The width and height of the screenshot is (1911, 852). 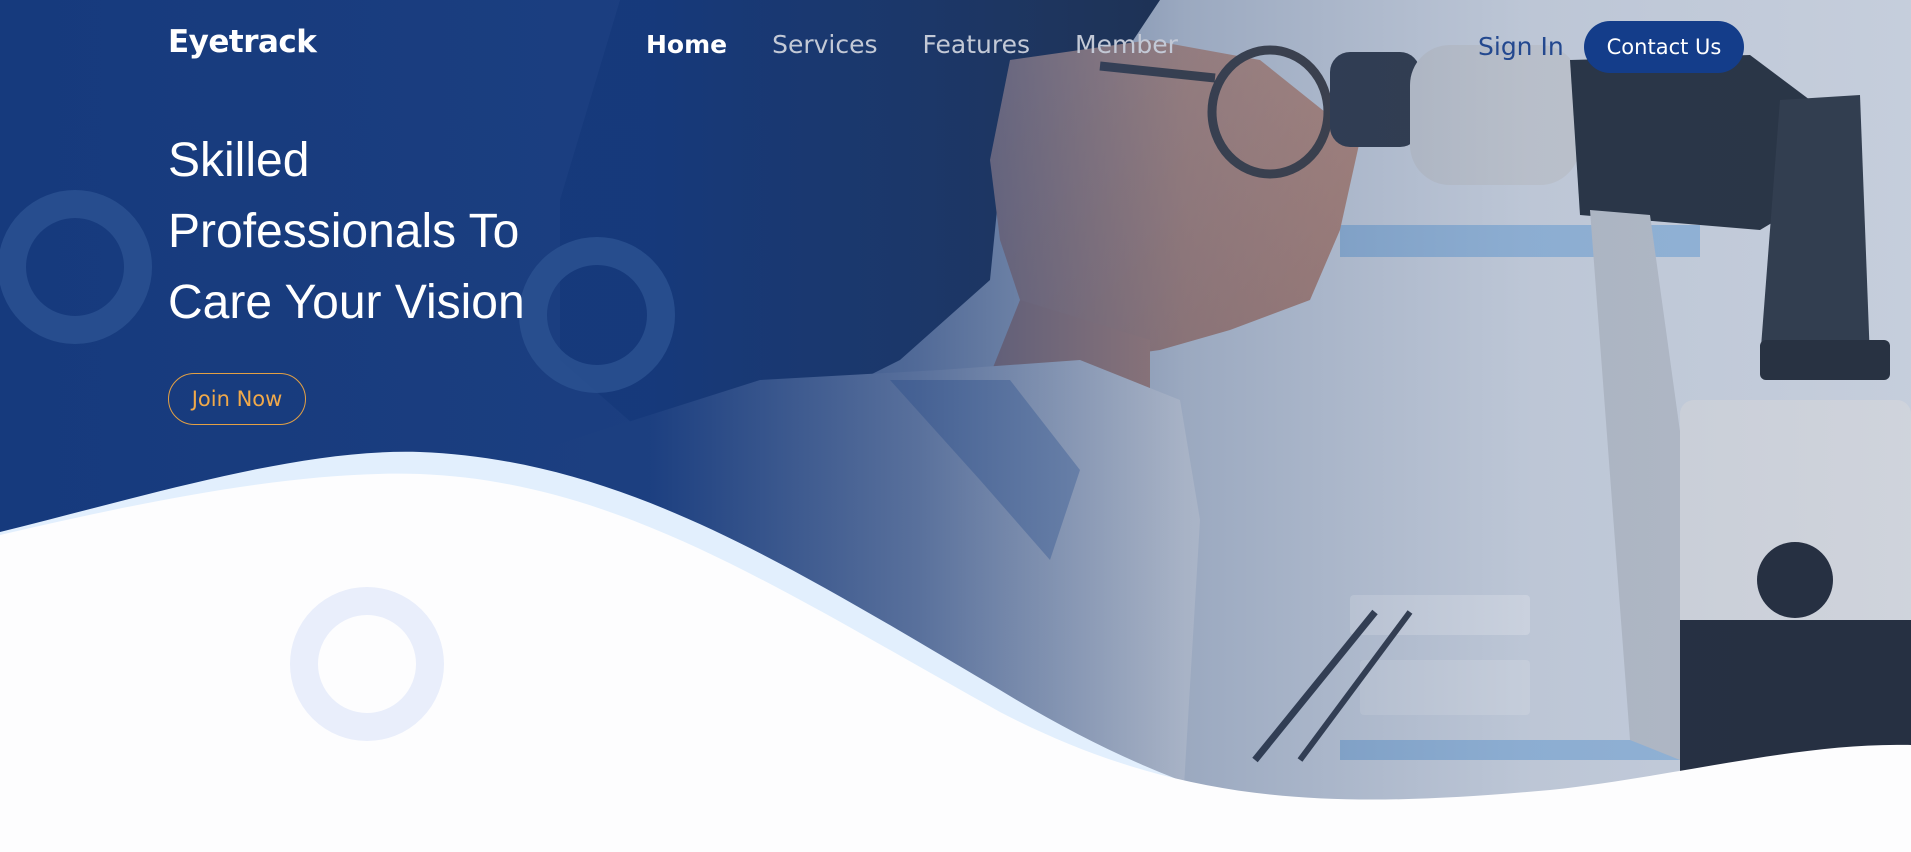 What do you see at coordinates (1521, 46) in the screenshot?
I see `sign-in-link: Sign In` at bounding box center [1521, 46].